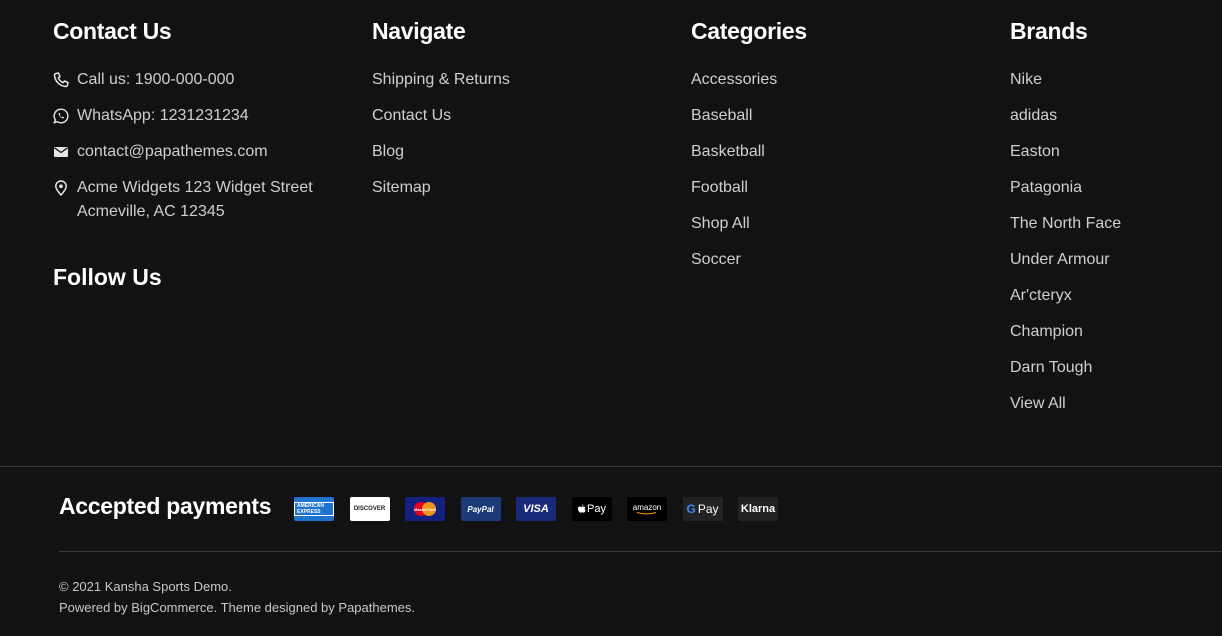  Describe the element at coordinates (1065, 88) in the screenshot. I see `brand-link: Nike` at that location.